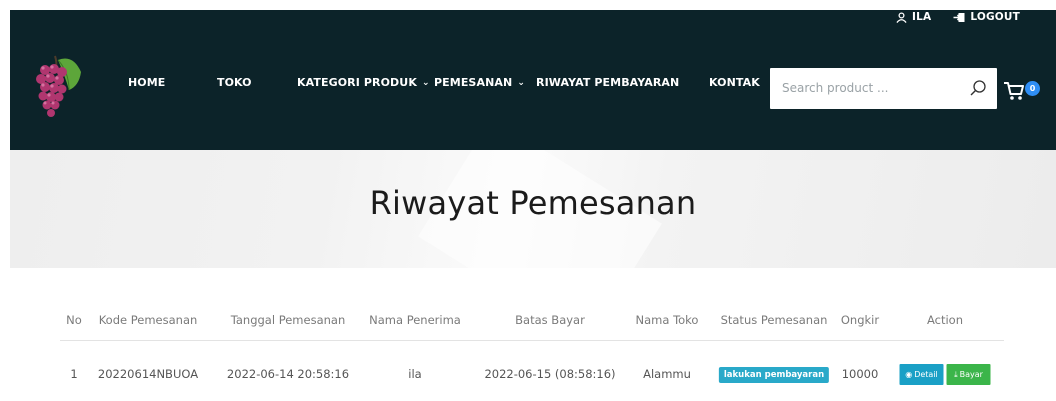 The image size is (1056, 401). I want to click on eye-icon: ◉, so click(909, 374).